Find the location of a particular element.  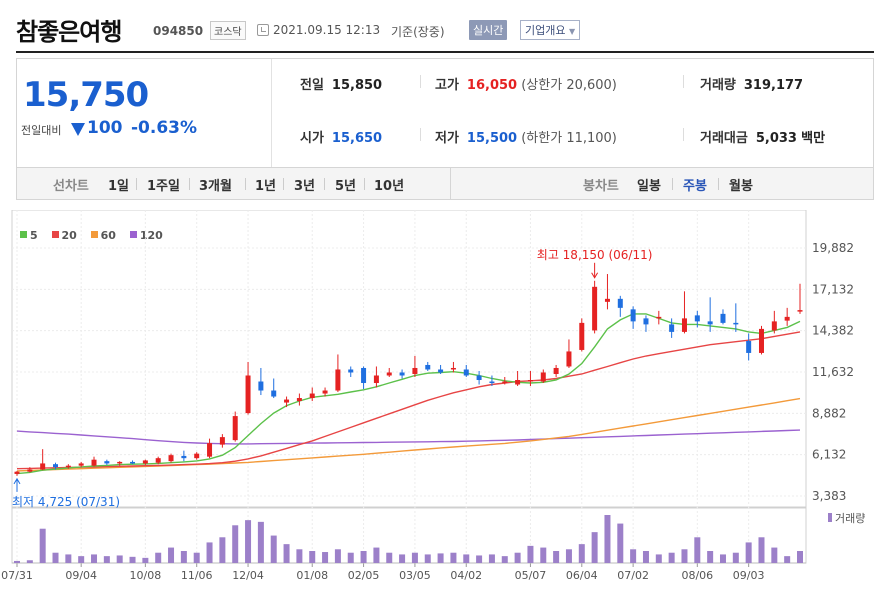

period-1d: 1일 is located at coordinates (118, 184).